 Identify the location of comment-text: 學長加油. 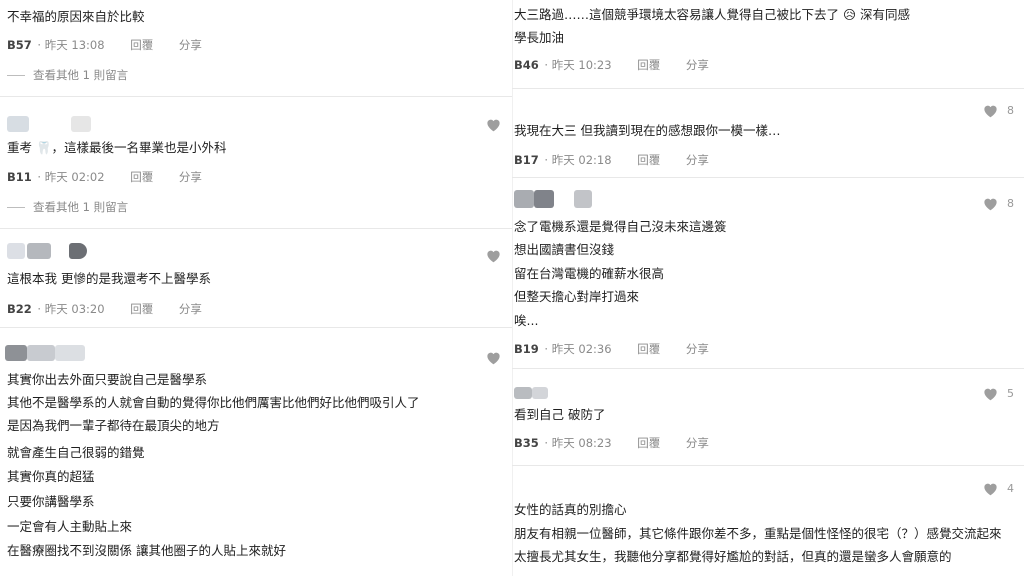
(539, 37).